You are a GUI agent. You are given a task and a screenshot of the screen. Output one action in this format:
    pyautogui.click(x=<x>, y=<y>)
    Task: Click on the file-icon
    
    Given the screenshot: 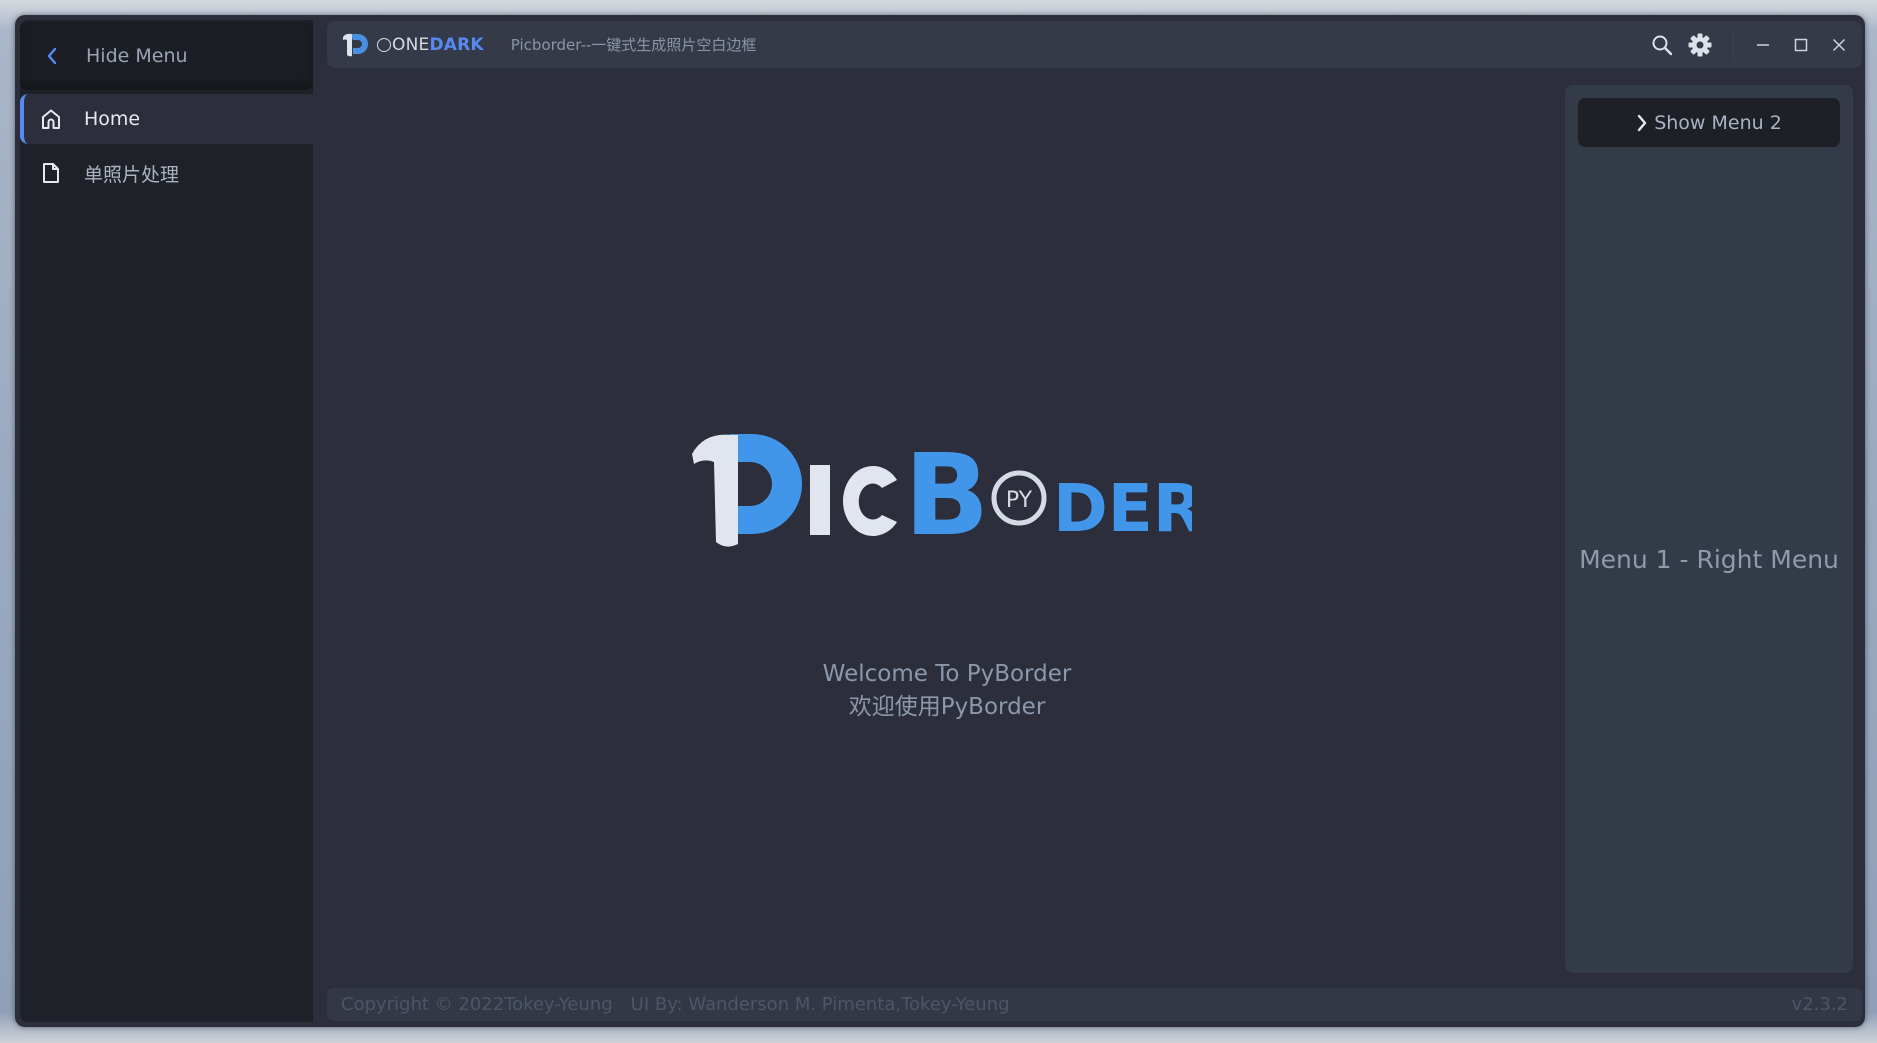 What is the action you would take?
    pyautogui.click(x=51, y=173)
    